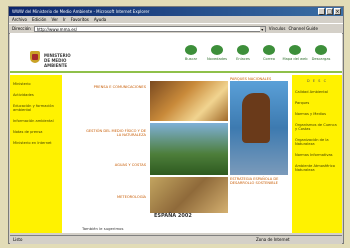 The width and height of the screenshot is (350, 248). What do you see at coordinates (19, 19) in the screenshot?
I see `menu-archivo: Archivo` at bounding box center [19, 19].